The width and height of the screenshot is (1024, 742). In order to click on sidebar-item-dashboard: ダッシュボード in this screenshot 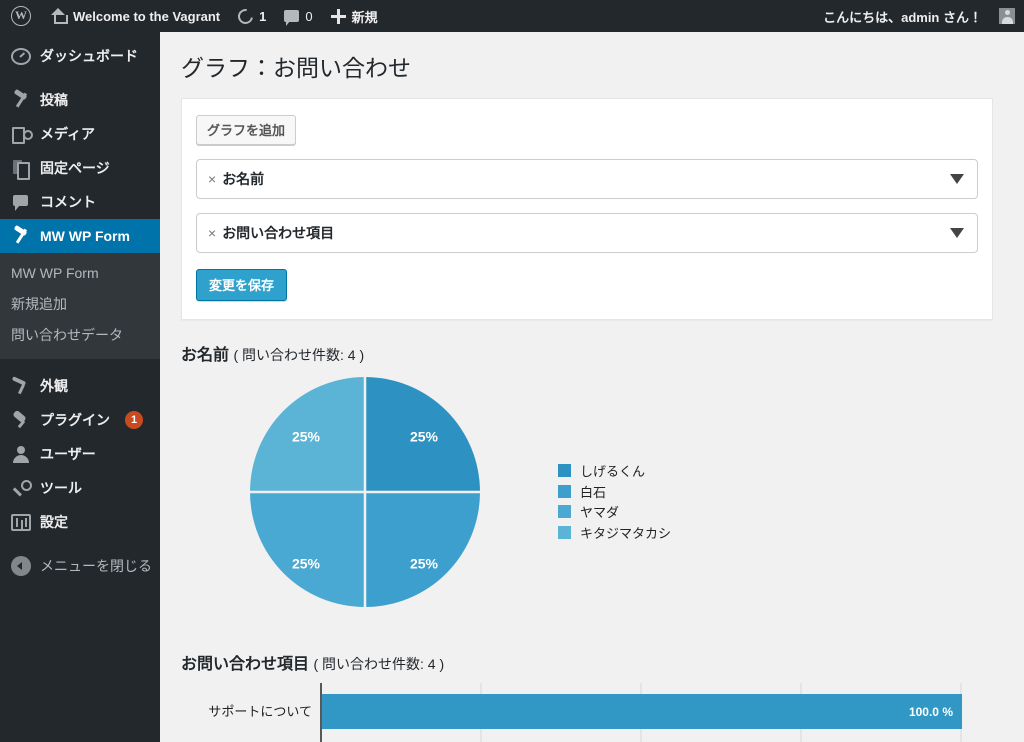, I will do `click(80, 56)`.